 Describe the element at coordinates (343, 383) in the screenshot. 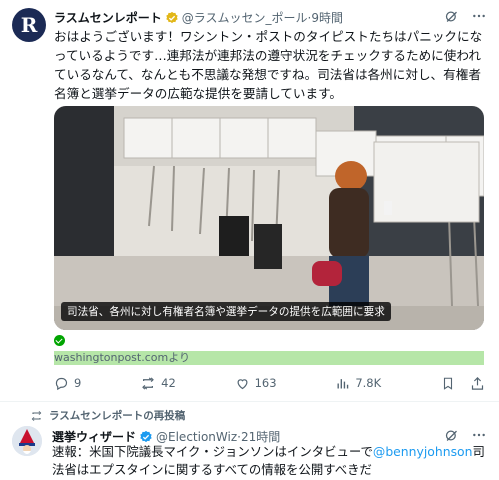

I see `views-icon` at that location.